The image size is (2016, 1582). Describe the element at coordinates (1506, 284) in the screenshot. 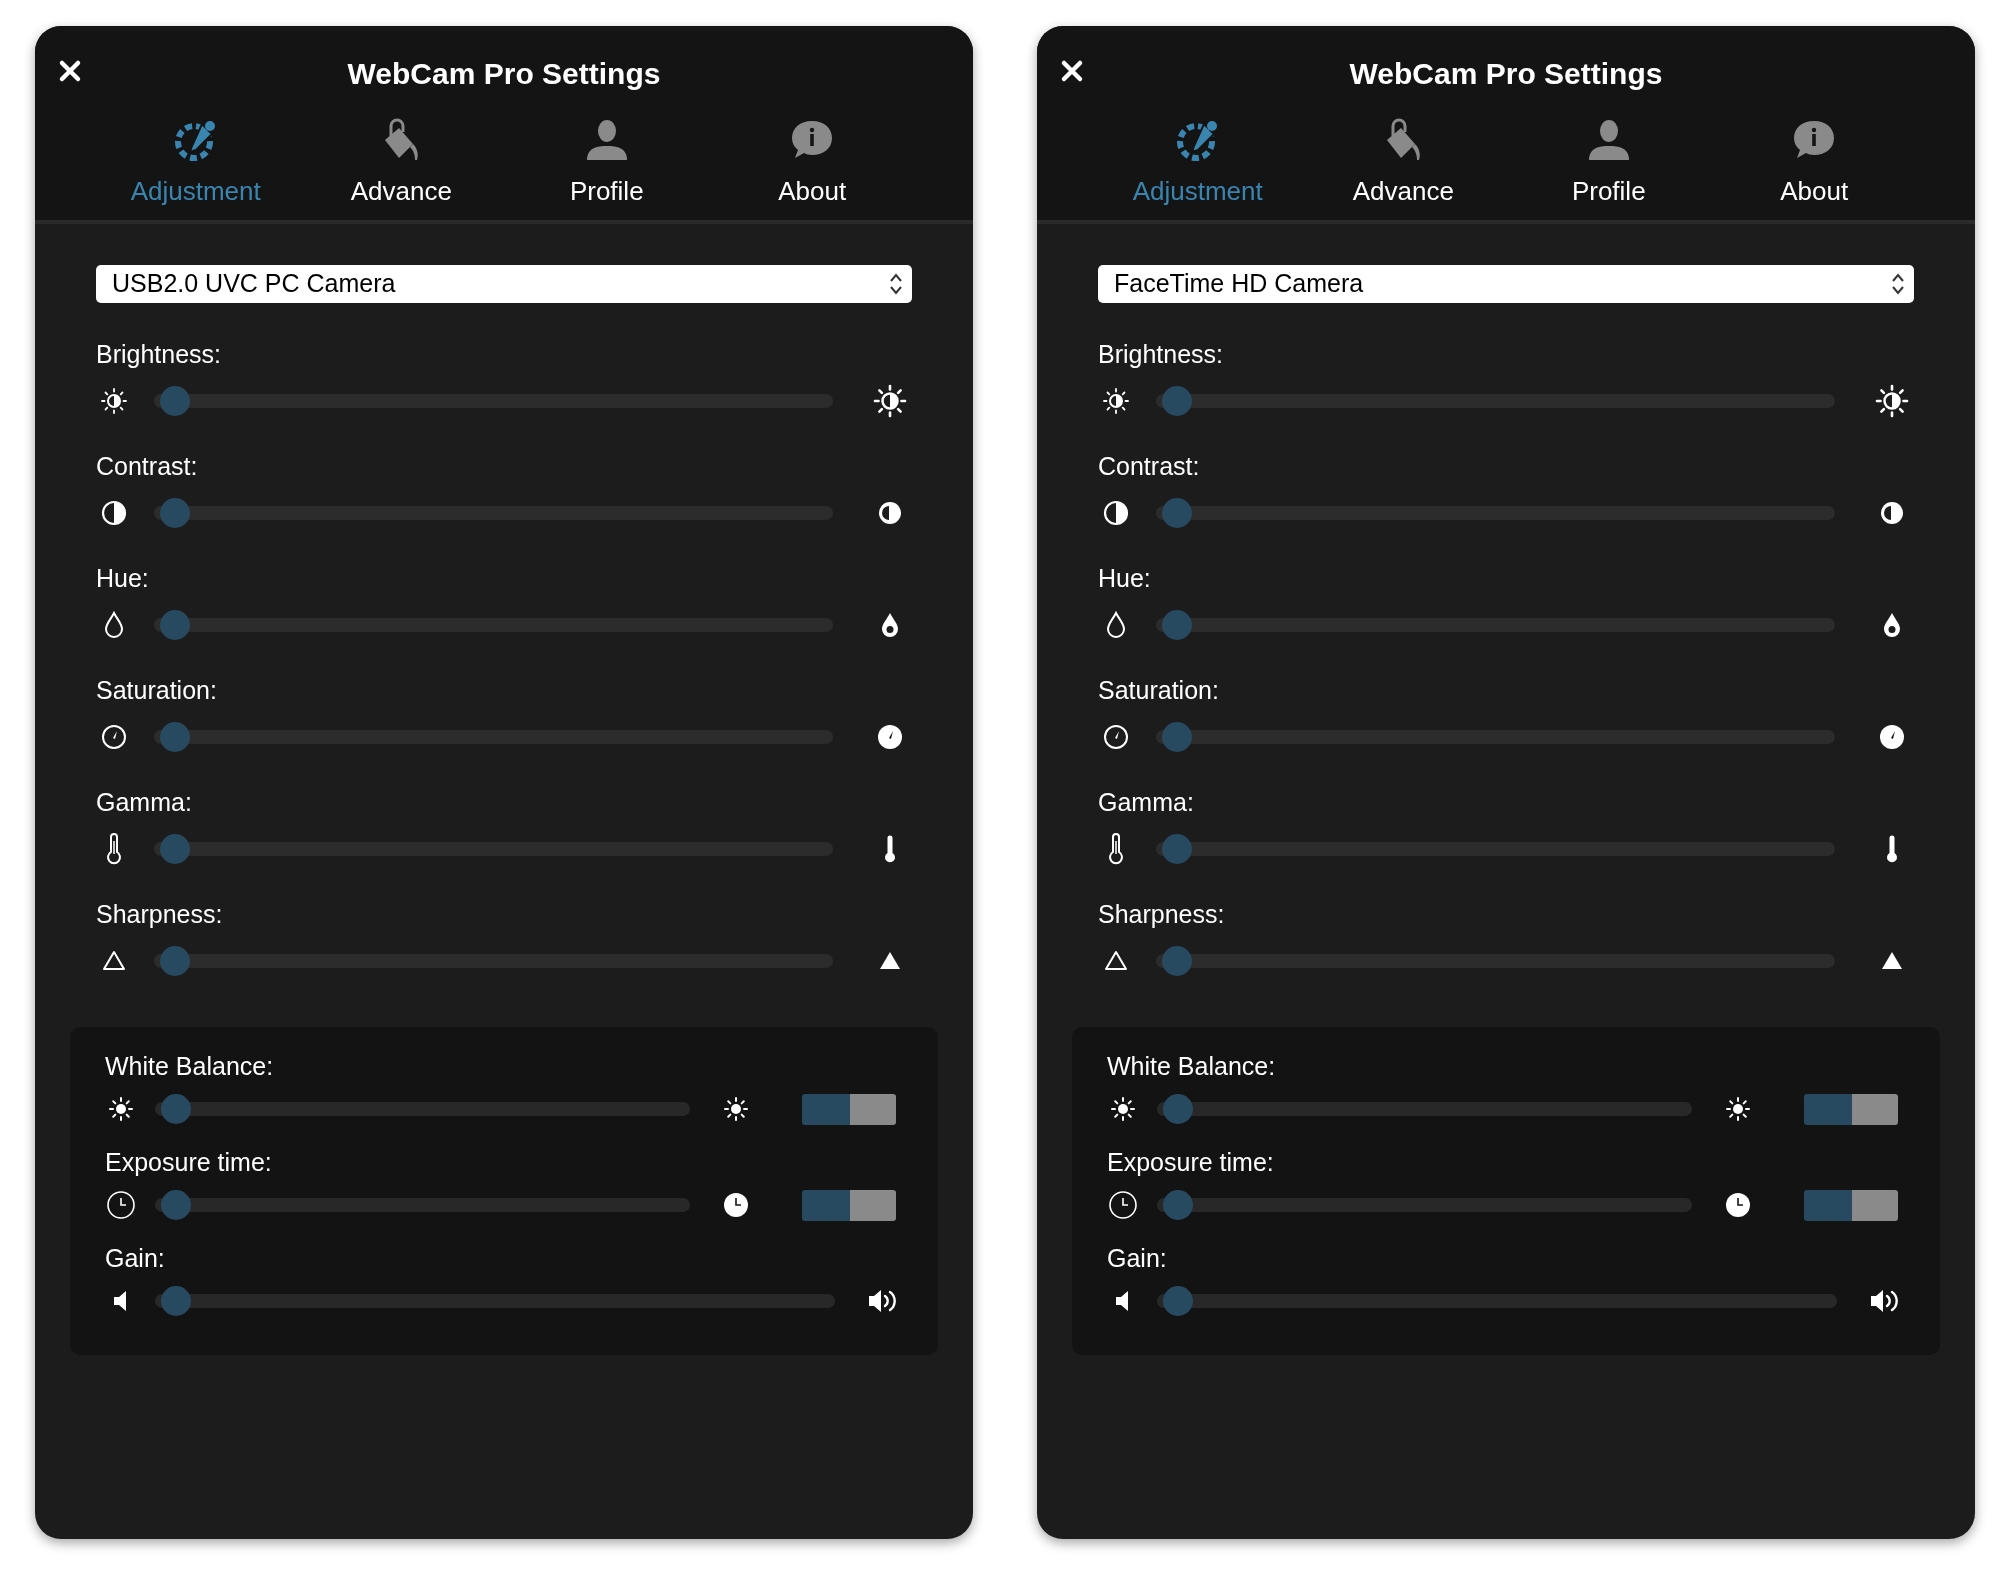

I see `camera-select: FaceTime HD Camera` at that location.